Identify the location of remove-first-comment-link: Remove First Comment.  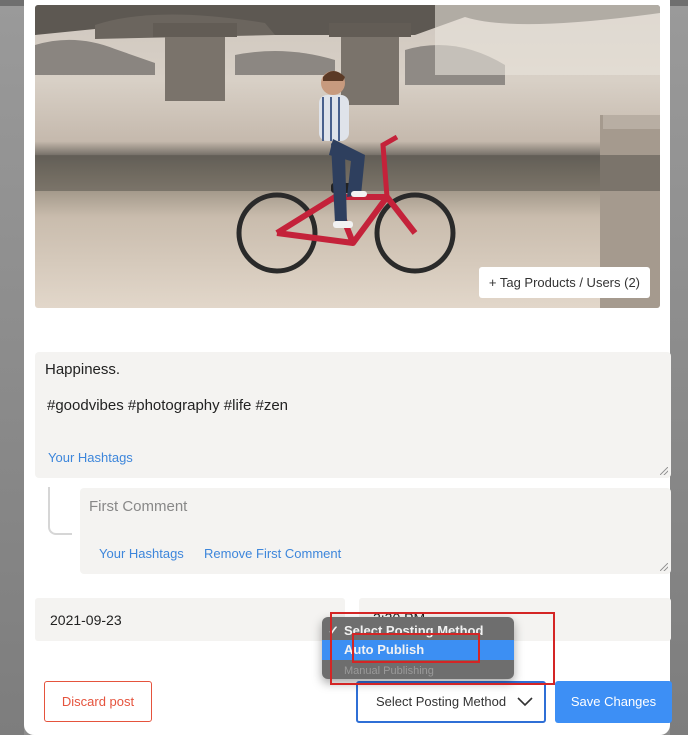
(272, 553).